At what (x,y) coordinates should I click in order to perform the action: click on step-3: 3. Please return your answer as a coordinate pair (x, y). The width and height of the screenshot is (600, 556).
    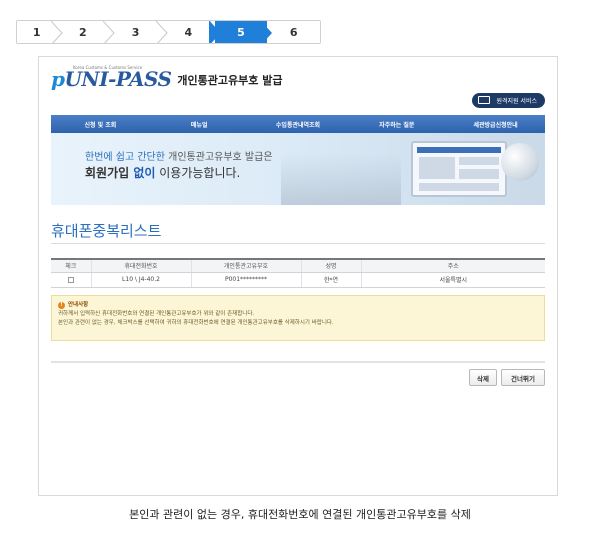
    Looking at the image, I should click on (138, 32).